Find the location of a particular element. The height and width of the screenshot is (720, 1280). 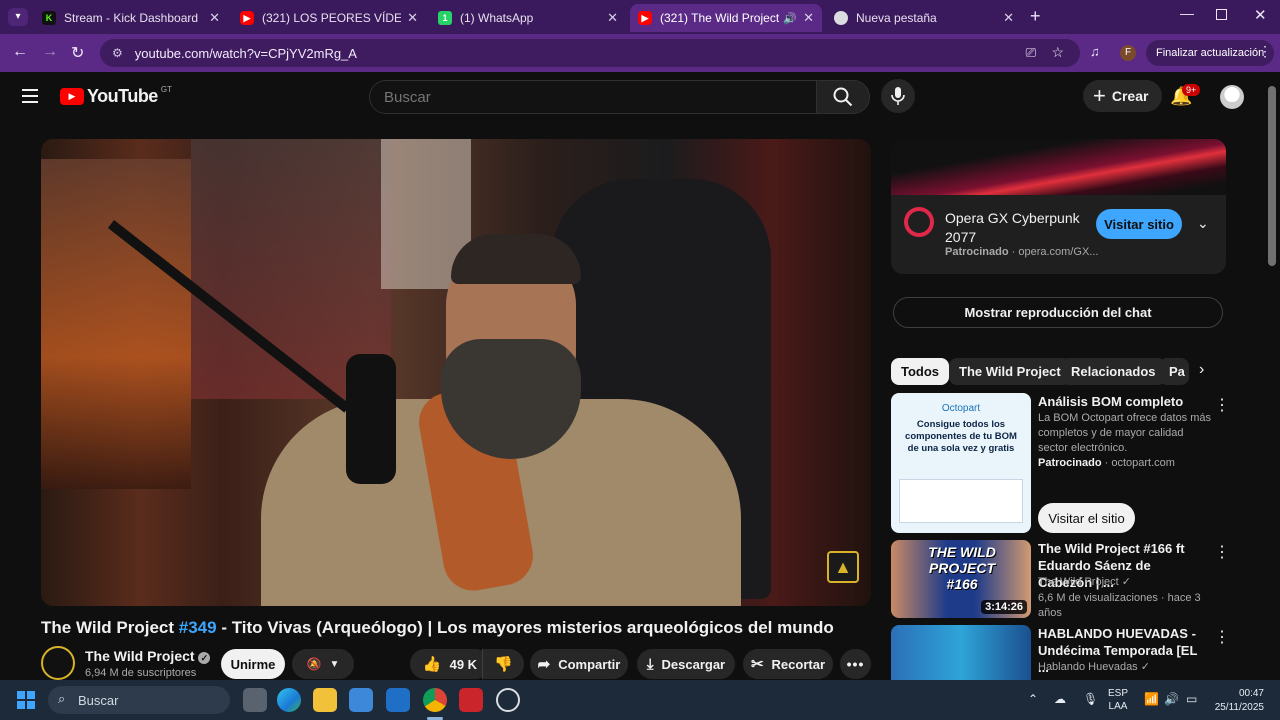

tab-whatsapp: 1 (1) WhatsApp ✕ is located at coordinates (528, 18).